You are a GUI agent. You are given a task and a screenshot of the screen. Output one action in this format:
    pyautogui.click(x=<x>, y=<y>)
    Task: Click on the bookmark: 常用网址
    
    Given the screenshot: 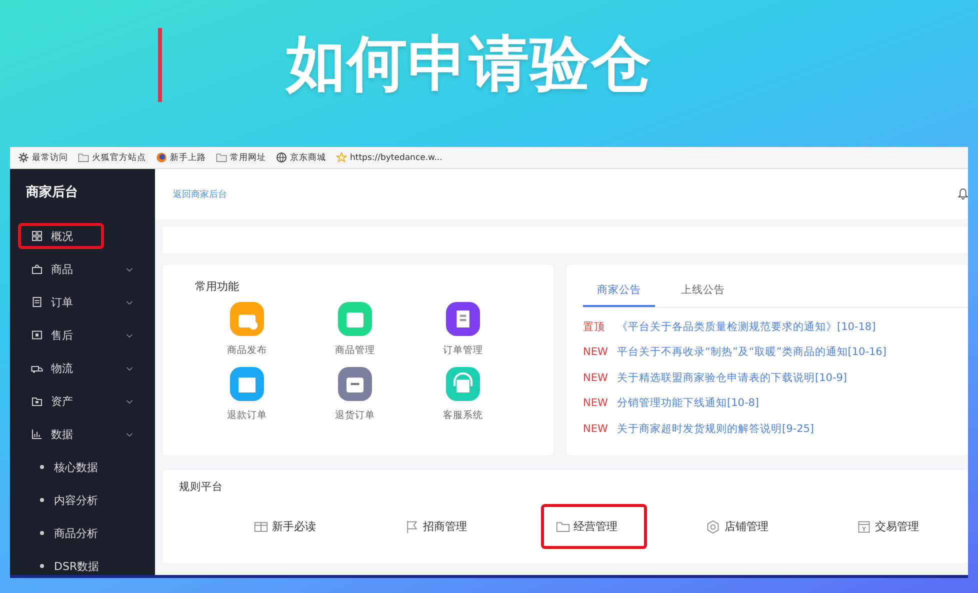 What is the action you would take?
    pyautogui.click(x=241, y=158)
    